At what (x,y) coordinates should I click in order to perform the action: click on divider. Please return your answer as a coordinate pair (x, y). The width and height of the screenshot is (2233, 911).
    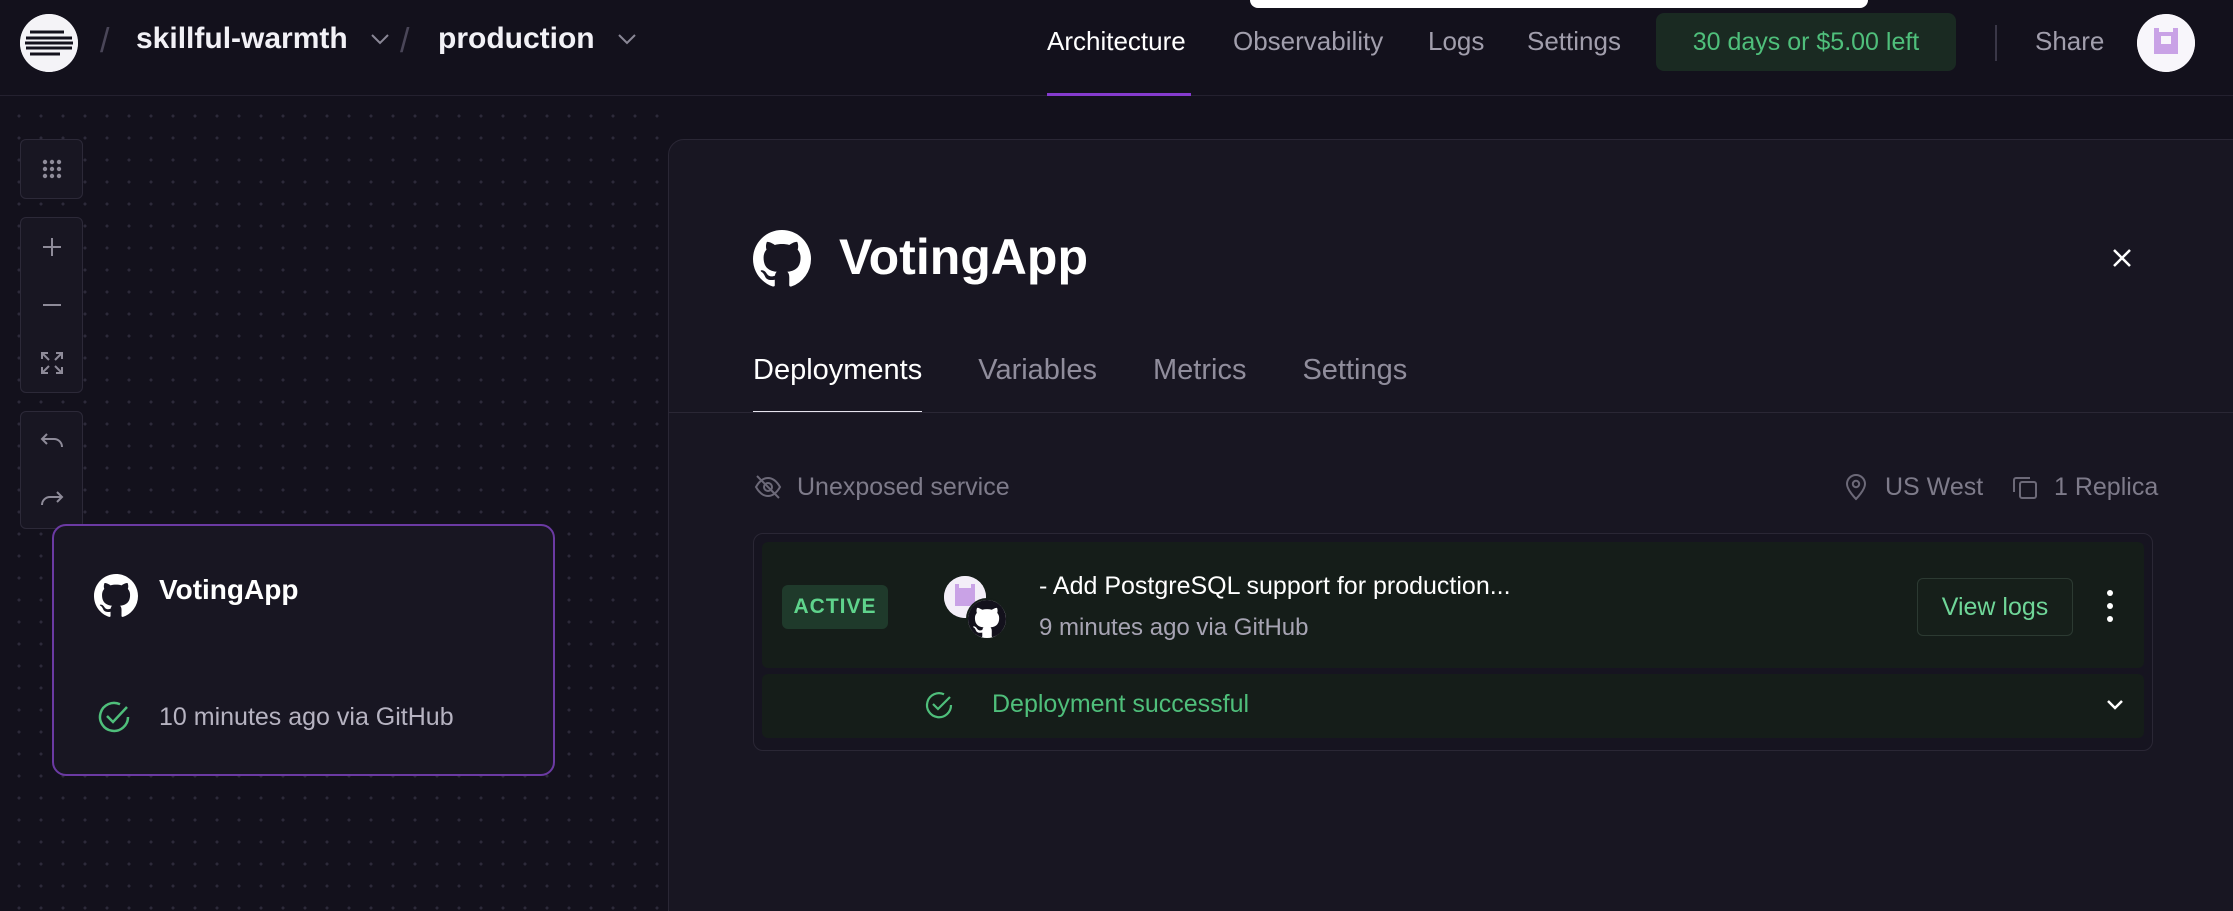
    Looking at the image, I should click on (1996, 43).